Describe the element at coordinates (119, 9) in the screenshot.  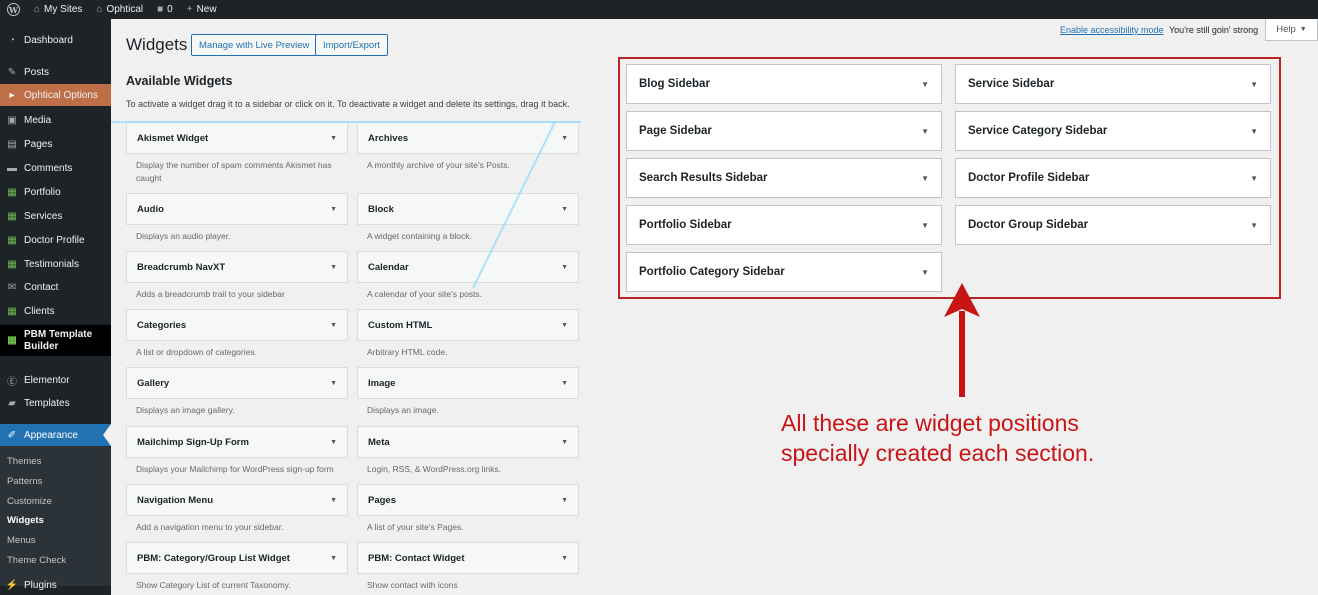
I see `site-name-menu: ⌂ Ophtical` at that location.